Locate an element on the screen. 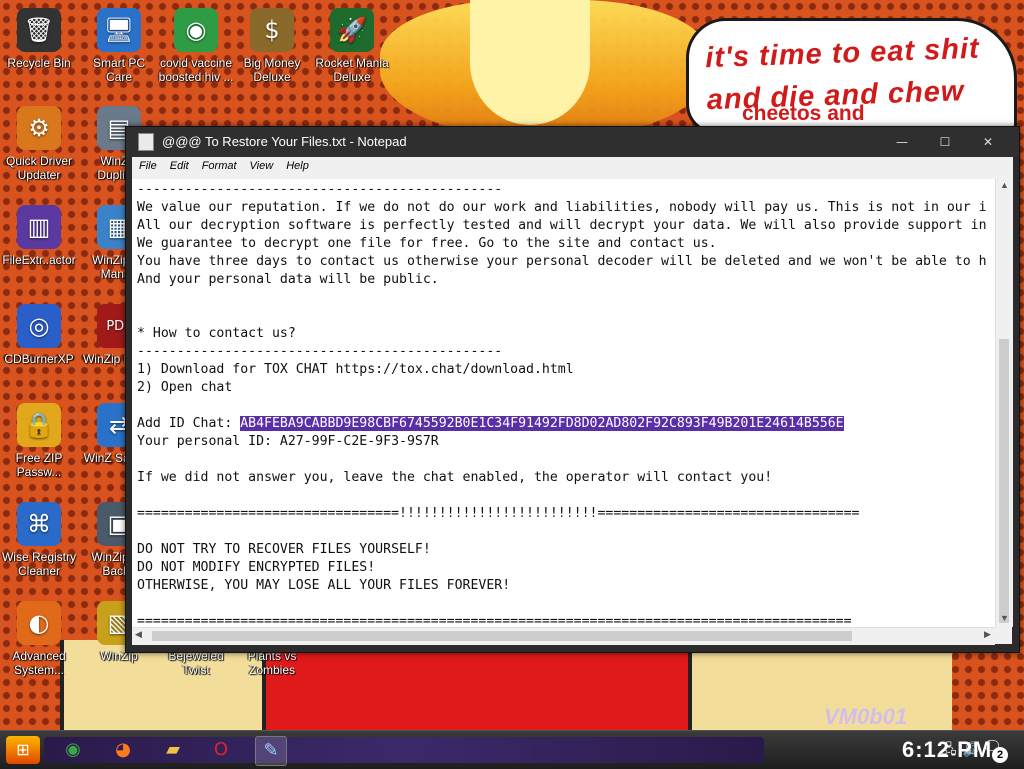 The image size is (1024, 769). desktop-icon: $ Big Money Deluxe is located at coordinates (272, 46).